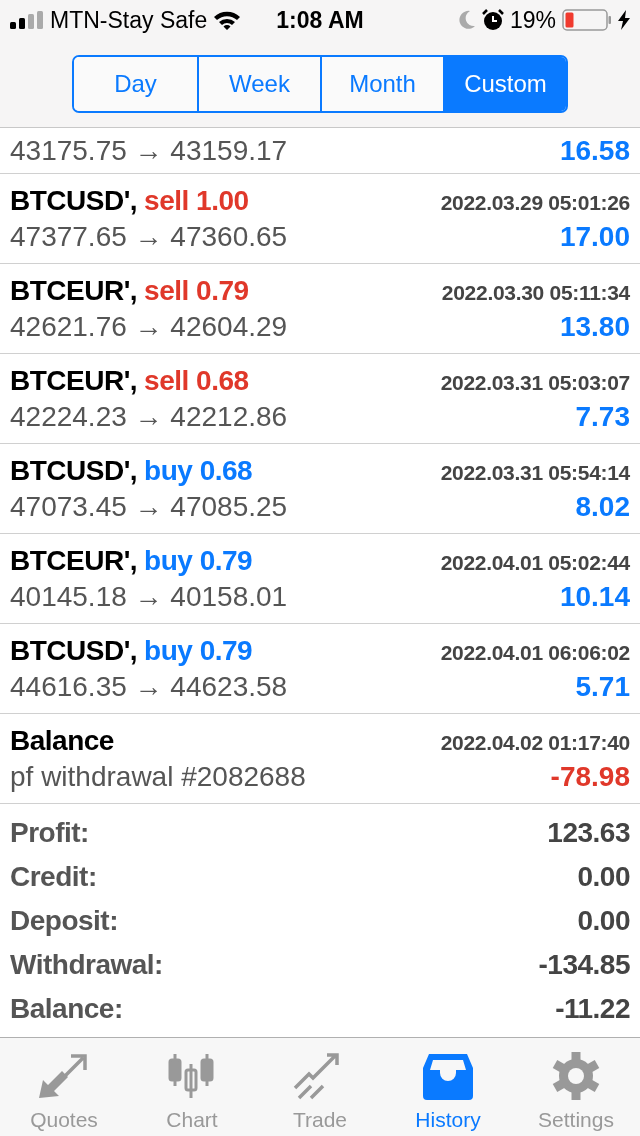 The width and height of the screenshot is (640, 1136). Describe the element at coordinates (149, 416) in the screenshot. I see `price-range: 42224.23 → 42212.86` at that location.